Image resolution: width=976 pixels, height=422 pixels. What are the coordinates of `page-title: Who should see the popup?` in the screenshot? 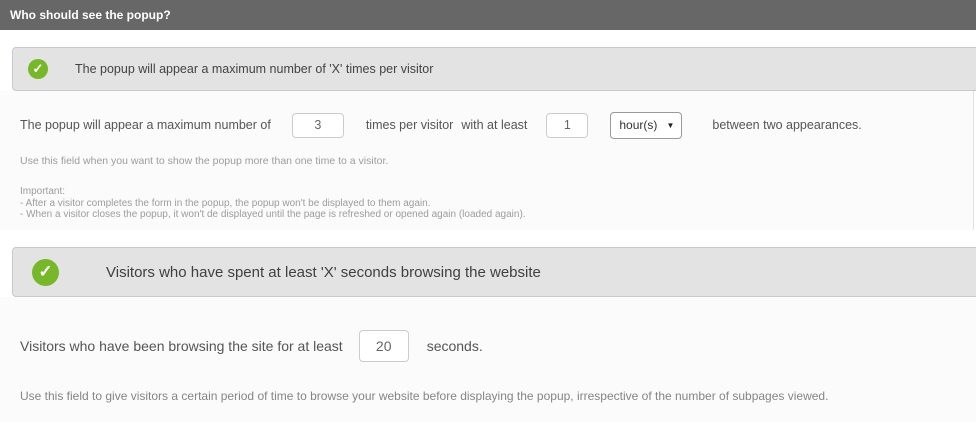 It's located at (90, 15).